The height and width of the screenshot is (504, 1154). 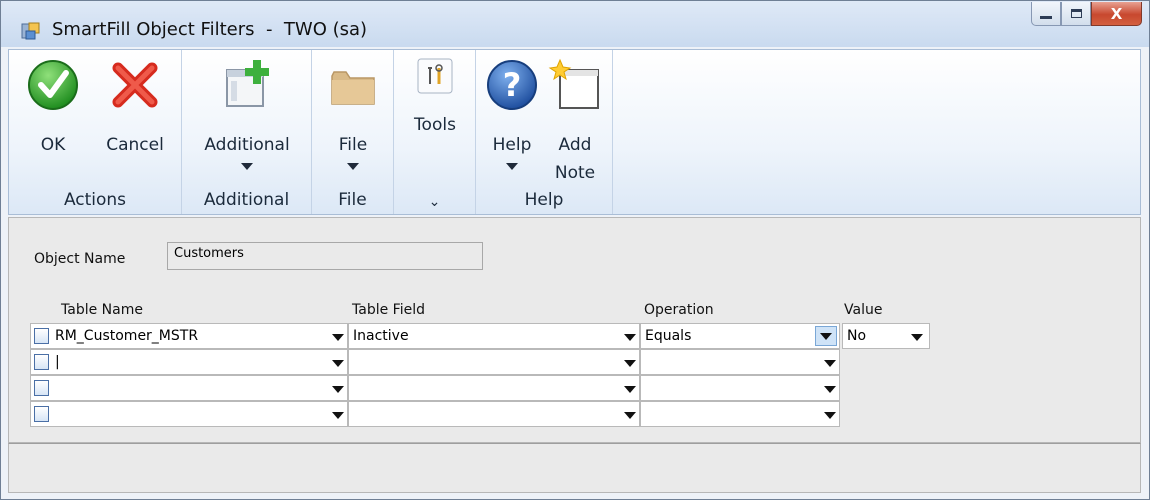 I want to click on add-window-icon, so click(x=247, y=83).